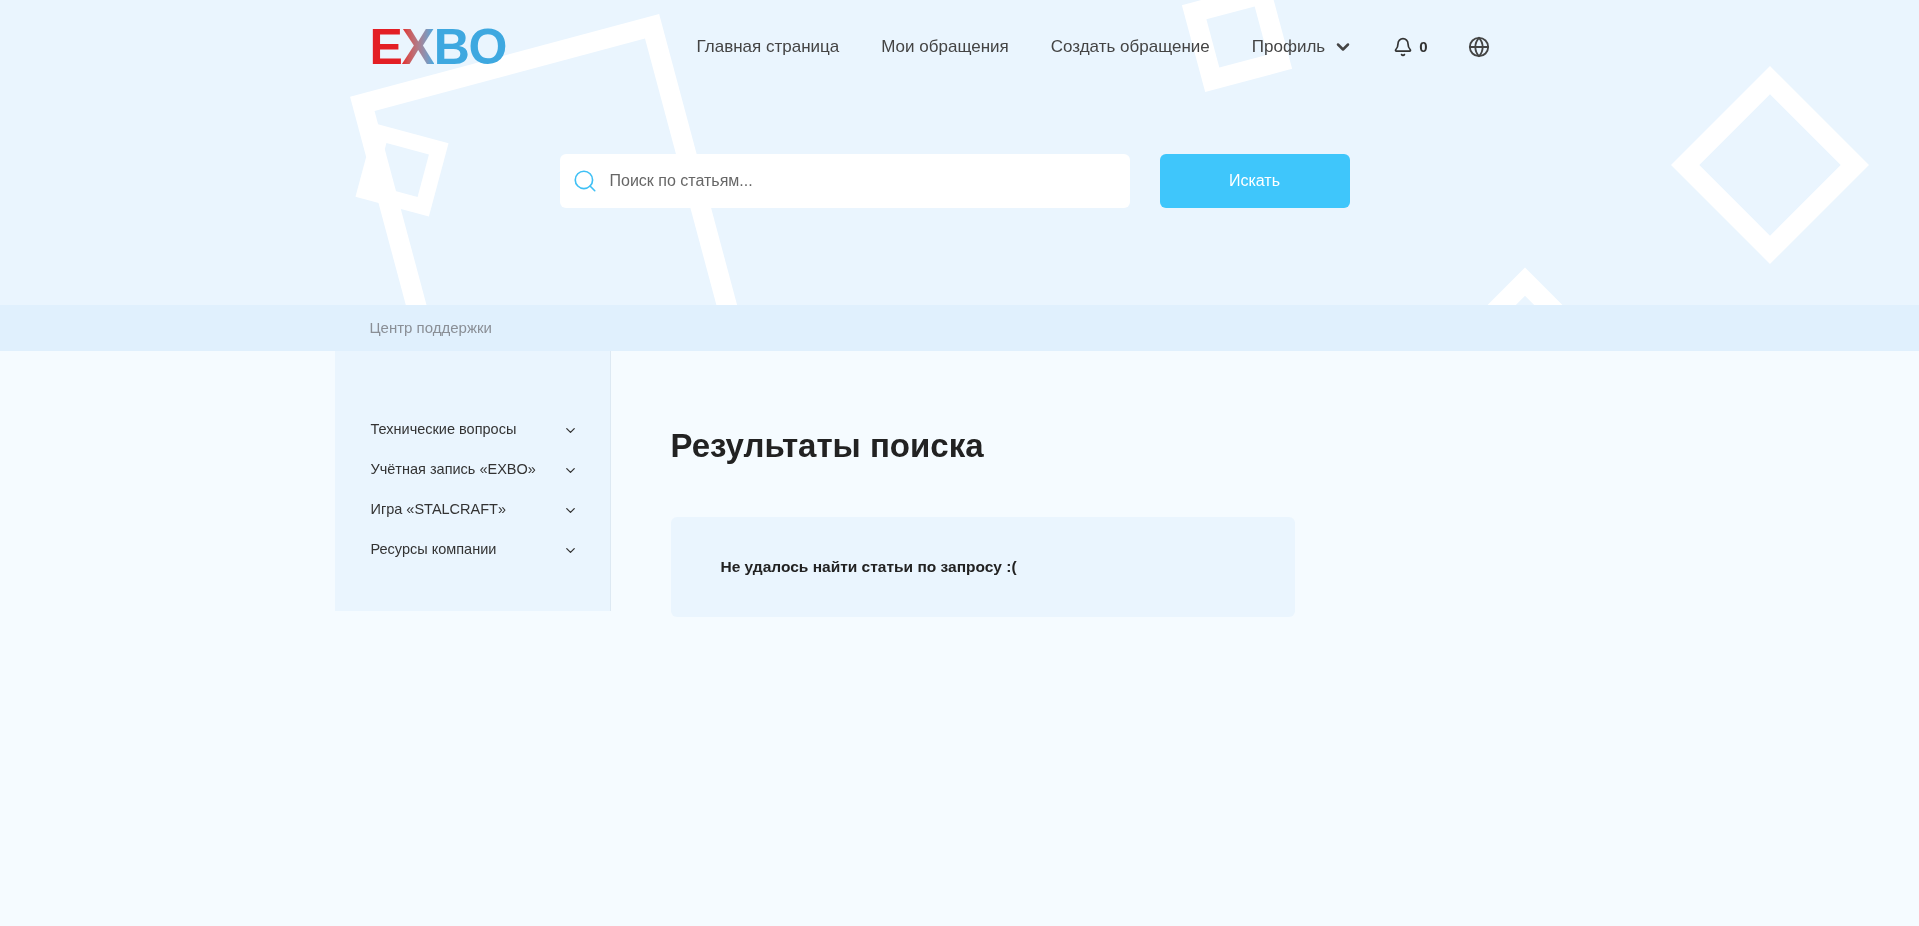 This screenshot has height=926, width=1919. I want to click on language-icon, so click(1478, 47).